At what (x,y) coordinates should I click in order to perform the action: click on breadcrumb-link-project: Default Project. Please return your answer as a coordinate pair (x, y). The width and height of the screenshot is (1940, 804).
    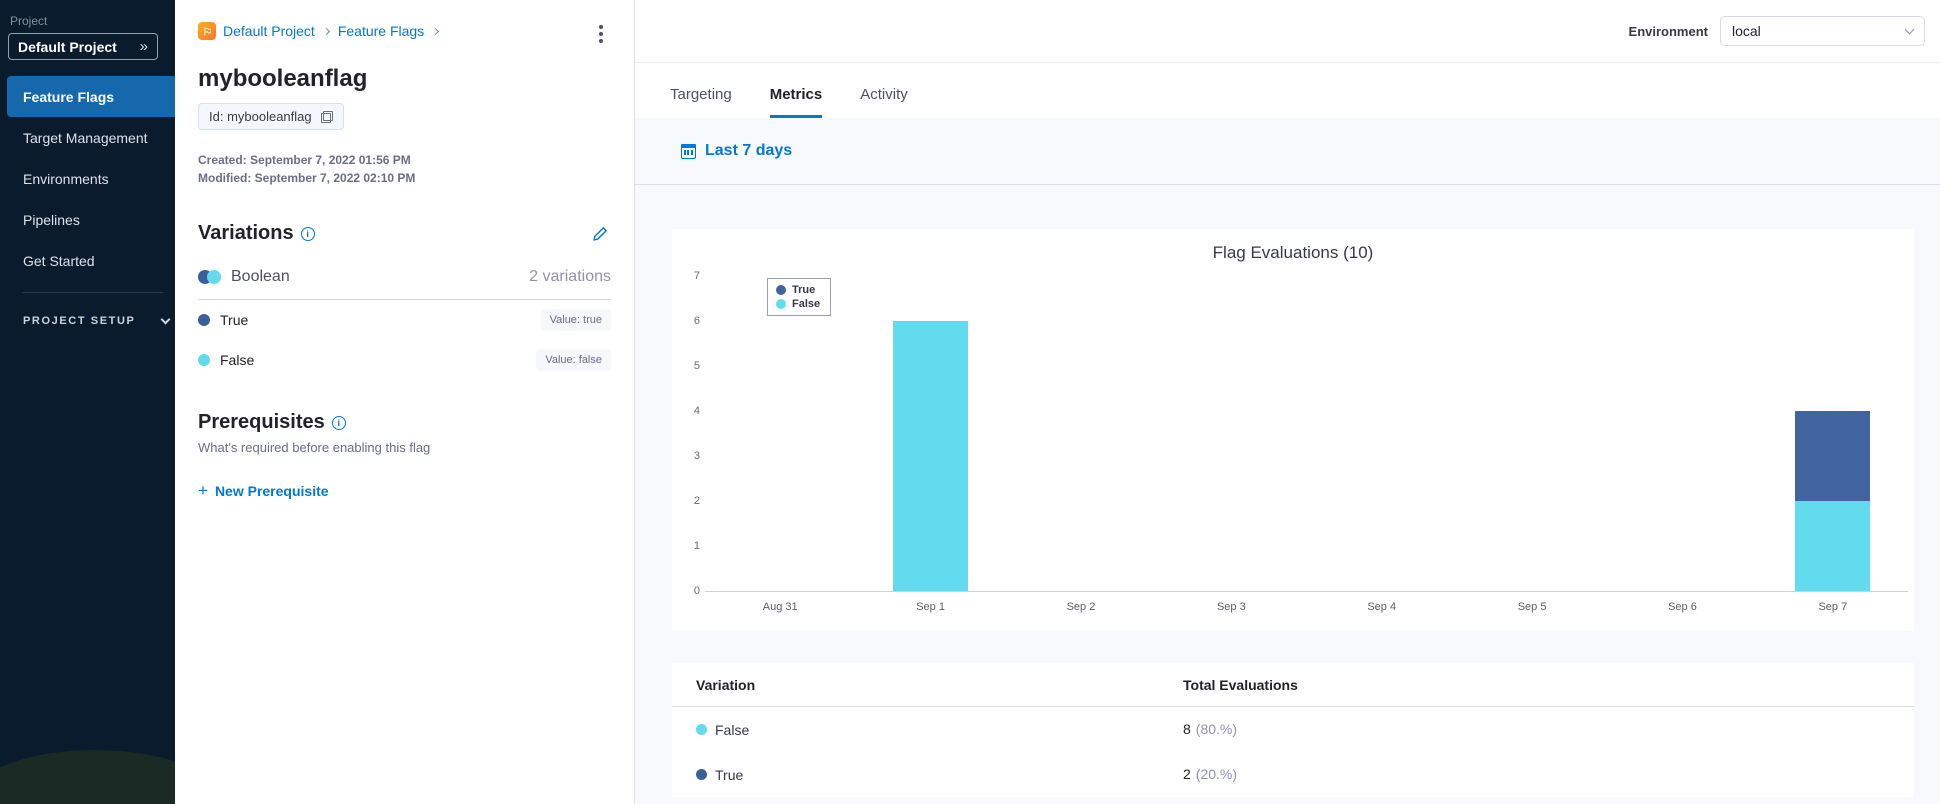
    Looking at the image, I should click on (269, 31).